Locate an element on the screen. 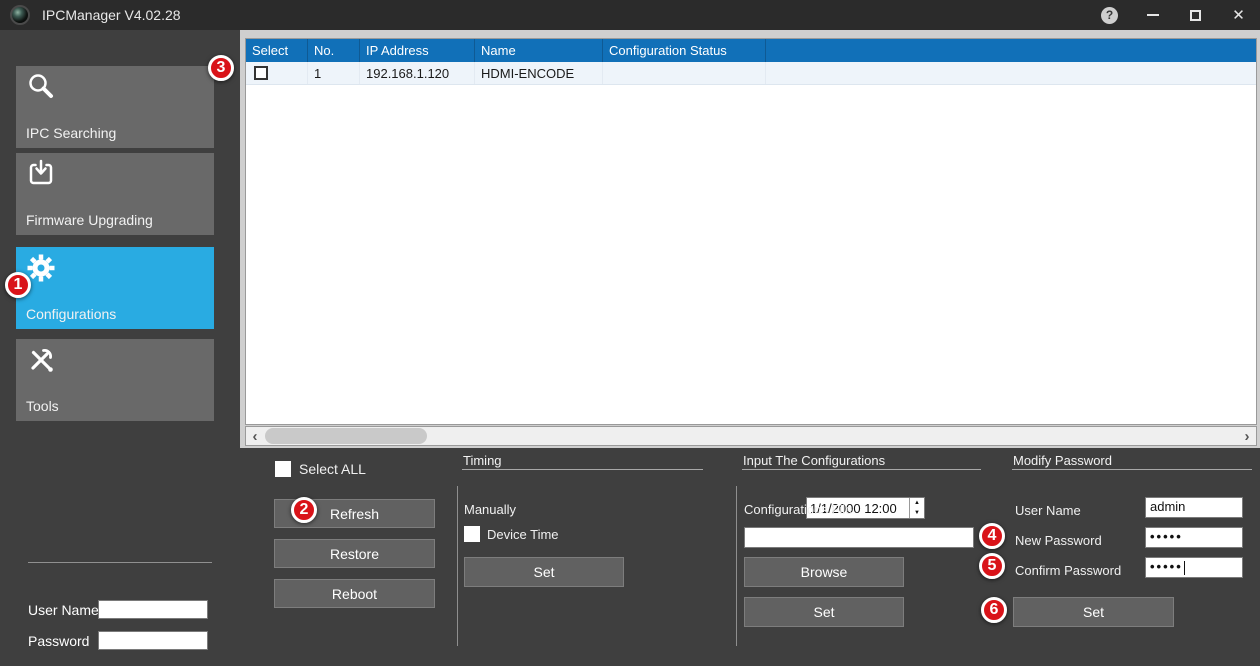 Image resolution: width=1260 pixels, height=666 pixels. modify-username-label: User Name is located at coordinates (1048, 510).